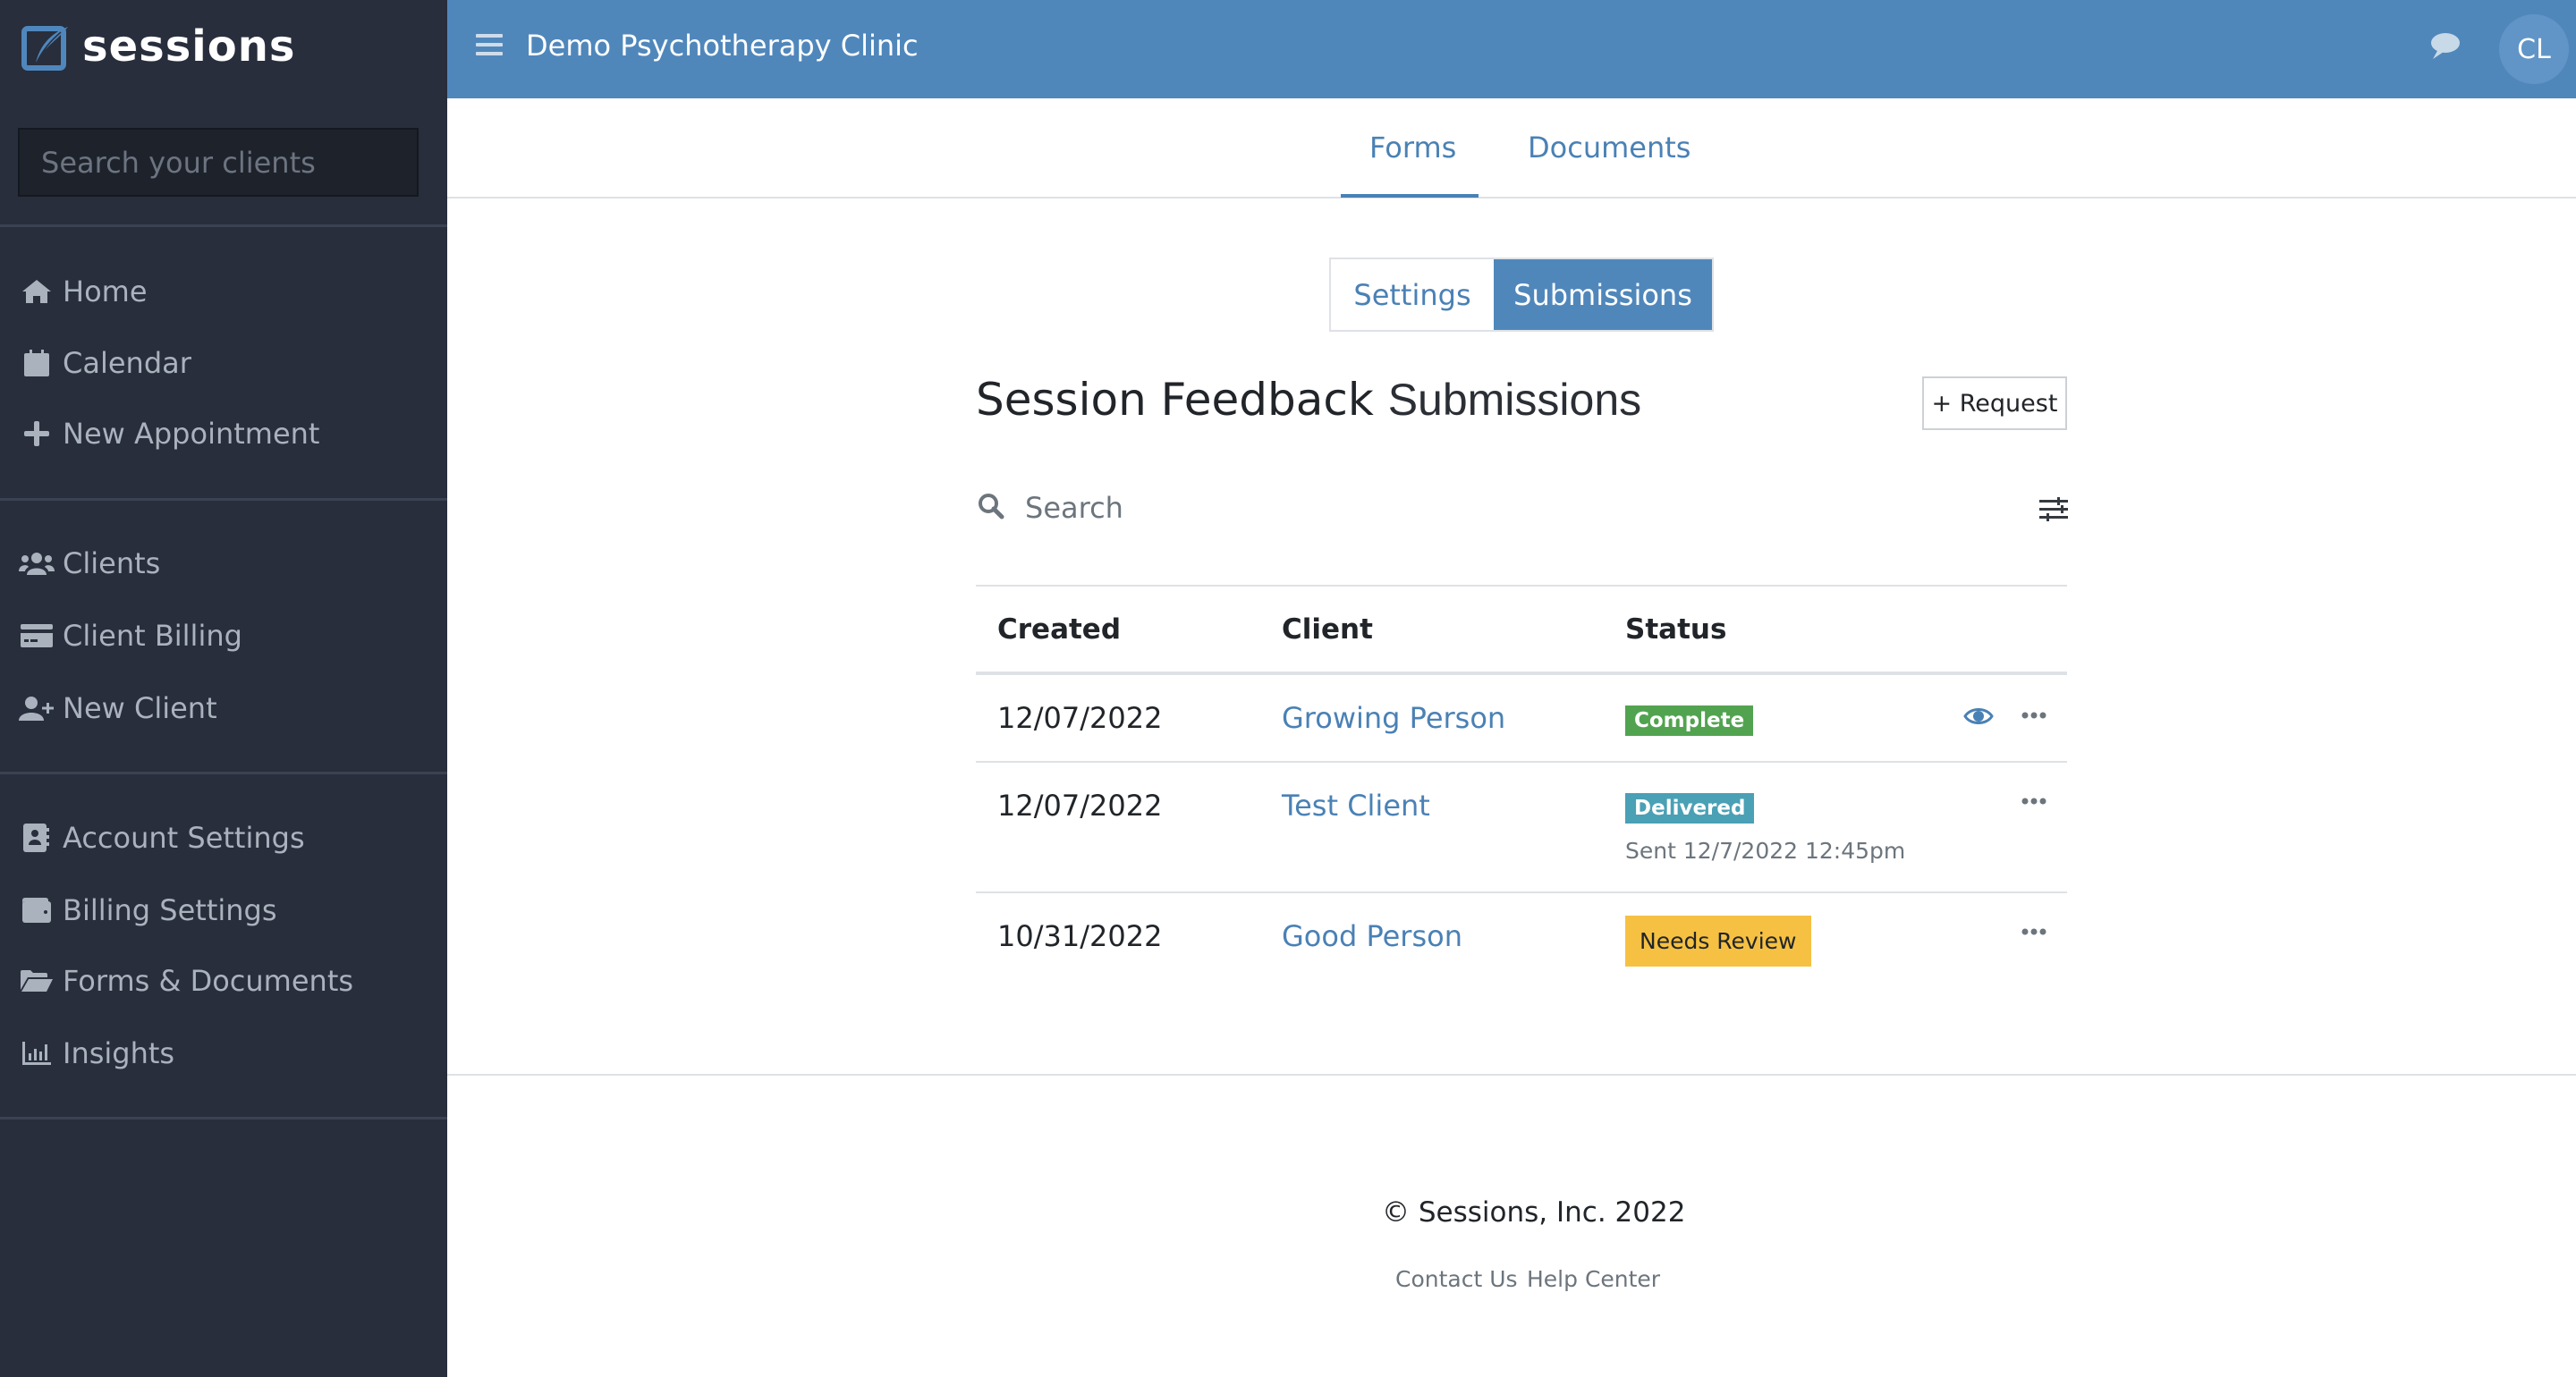 This screenshot has height=1377, width=2576. I want to click on contact-us-link: Contact Us, so click(1456, 1279).